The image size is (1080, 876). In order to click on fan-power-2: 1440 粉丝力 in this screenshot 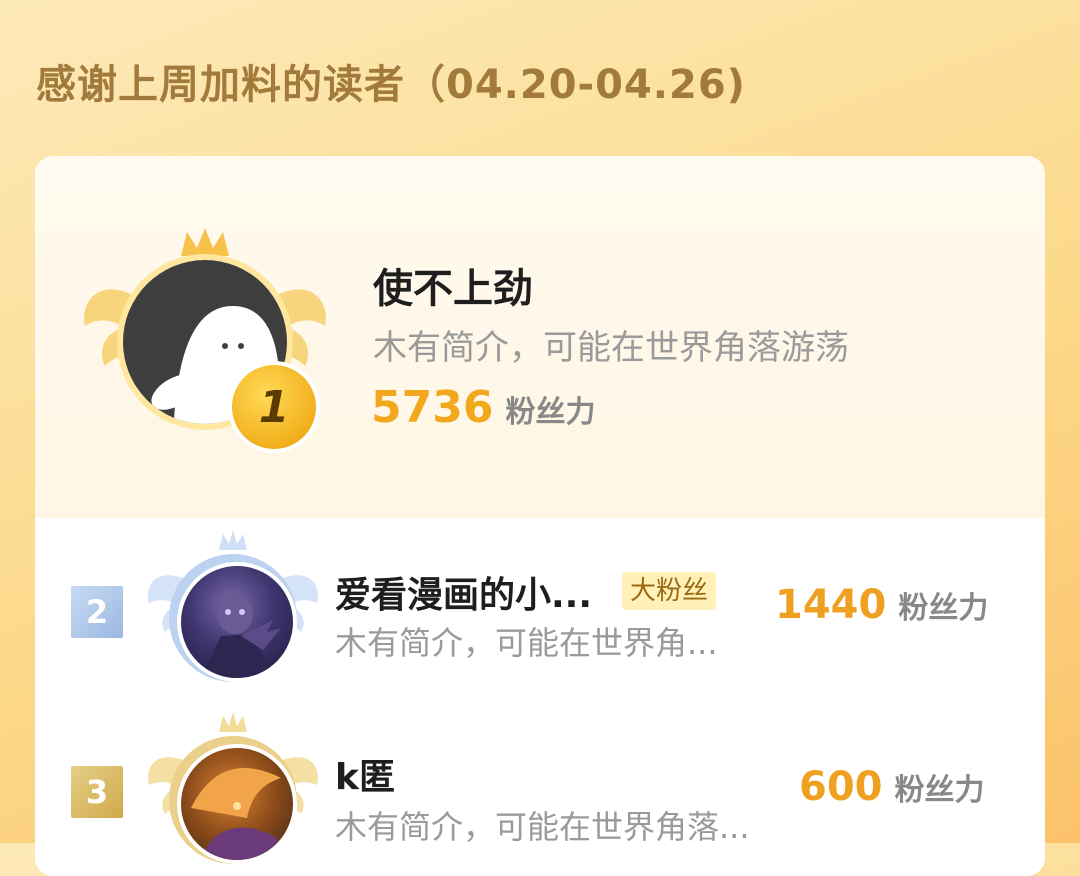, I will do `click(881, 605)`.